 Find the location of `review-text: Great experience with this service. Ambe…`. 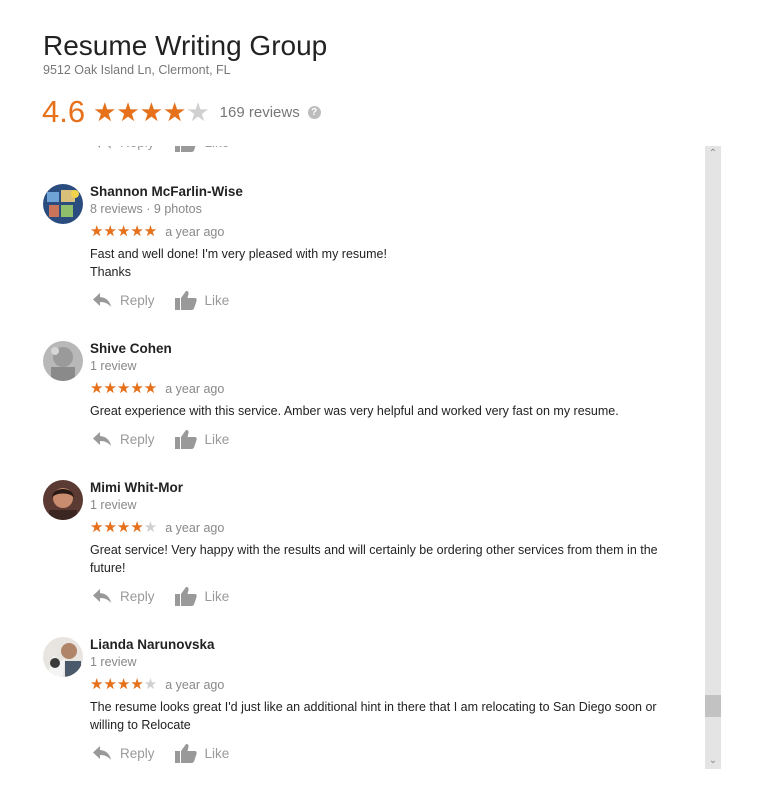

review-text: Great experience with this service. Ambe… is located at coordinates (390, 411).